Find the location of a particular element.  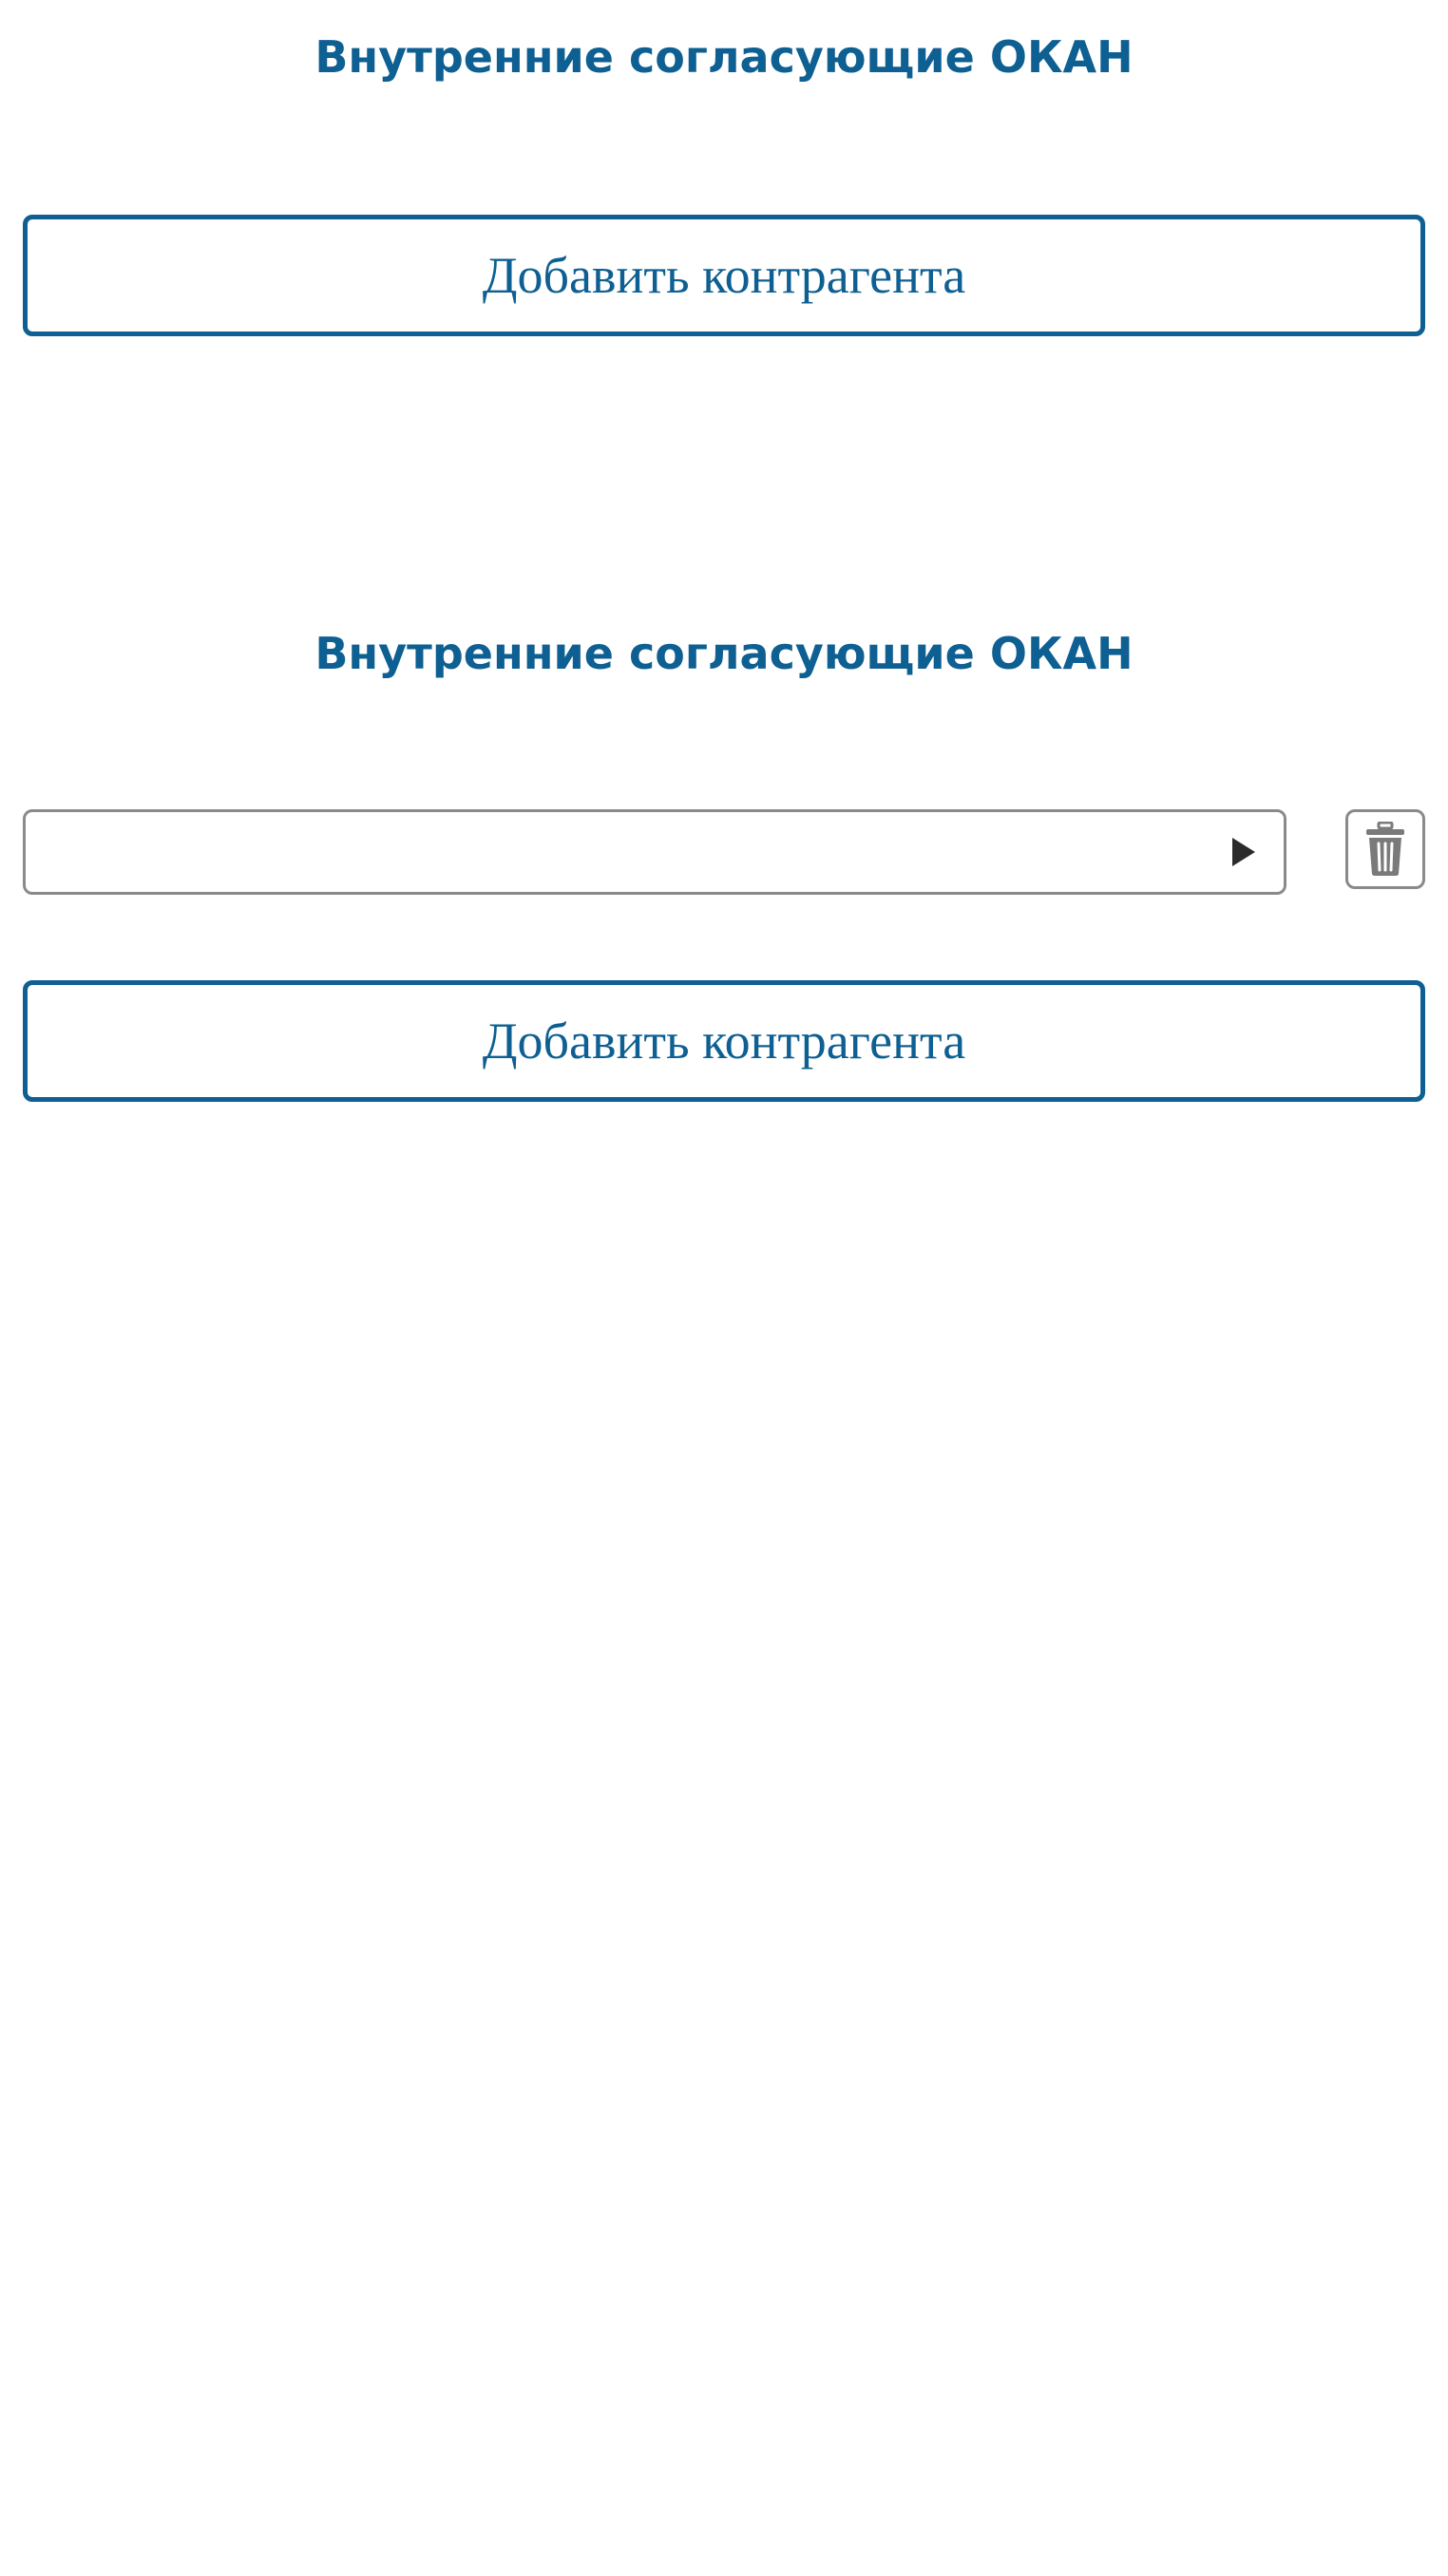

trash-icon is located at coordinates (1385, 849).